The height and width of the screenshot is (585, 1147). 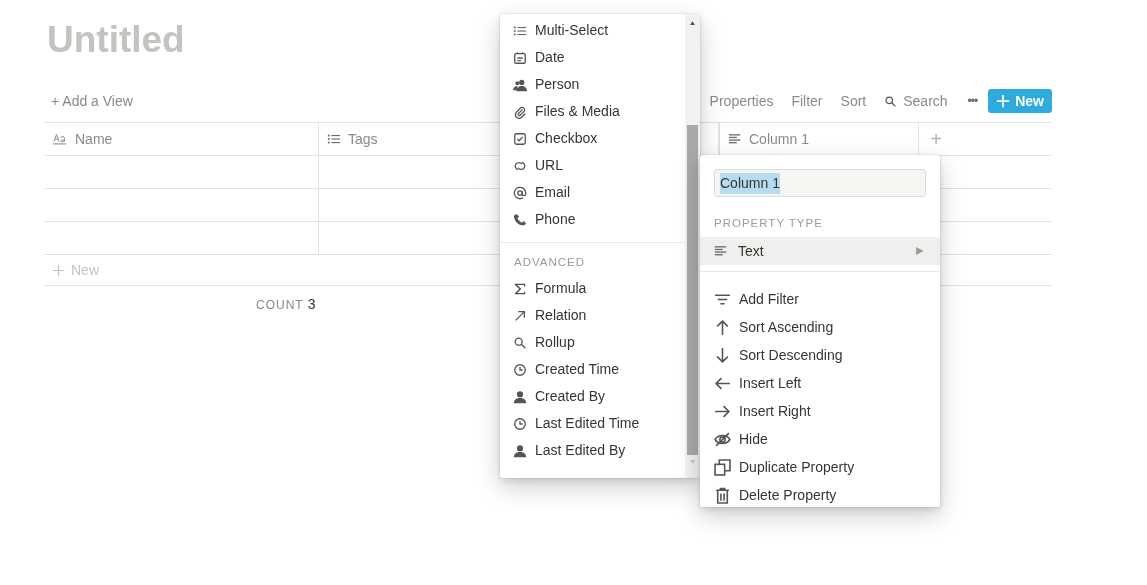 What do you see at coordinates (60, 139) in the screenshot?
I see `text-type-icon` at bounding box center [60, 139].